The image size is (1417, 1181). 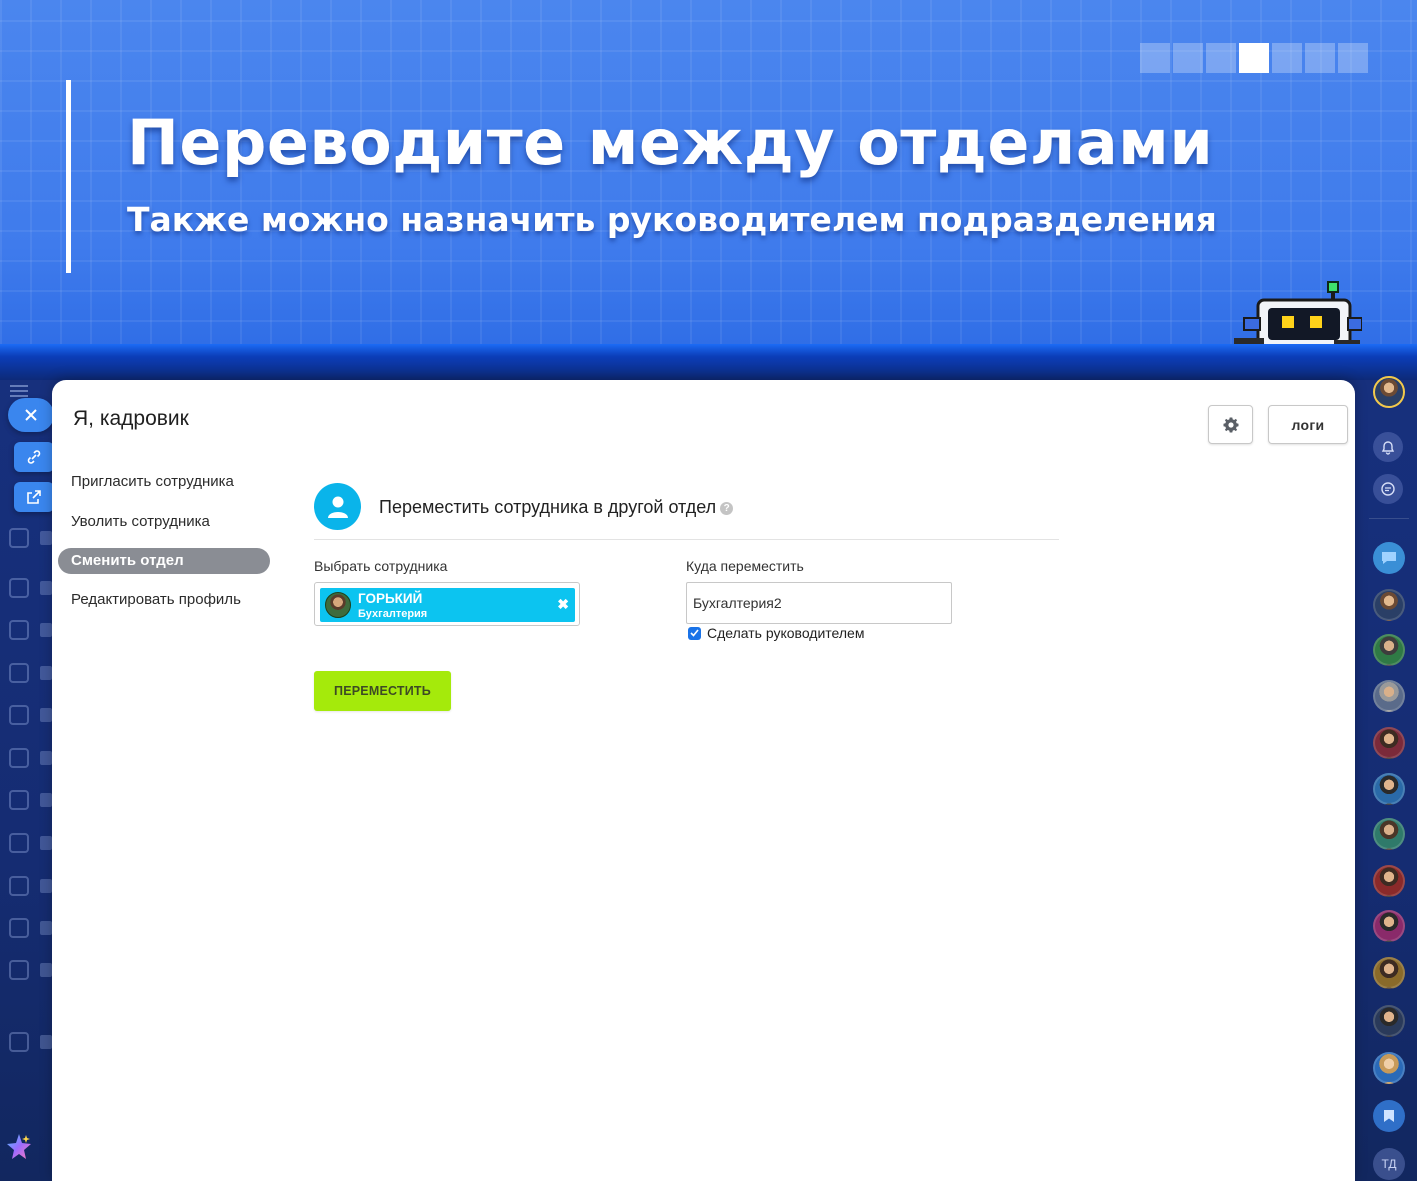 I want to click on banner-bottom-glow, so click(x=708, y=362).